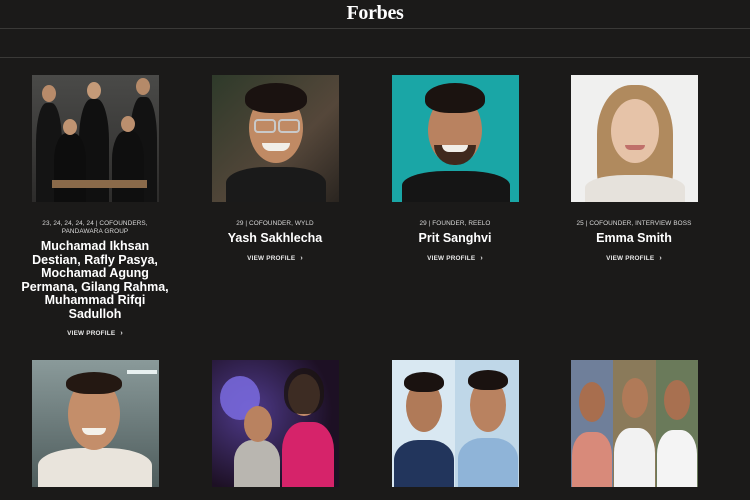 Image resolution: width=750 pixels, height=500 pixels. Describe the element at coordinates (455, 238) in the screenshot. I see `profile-name: Prit Sanghvi` at that location.